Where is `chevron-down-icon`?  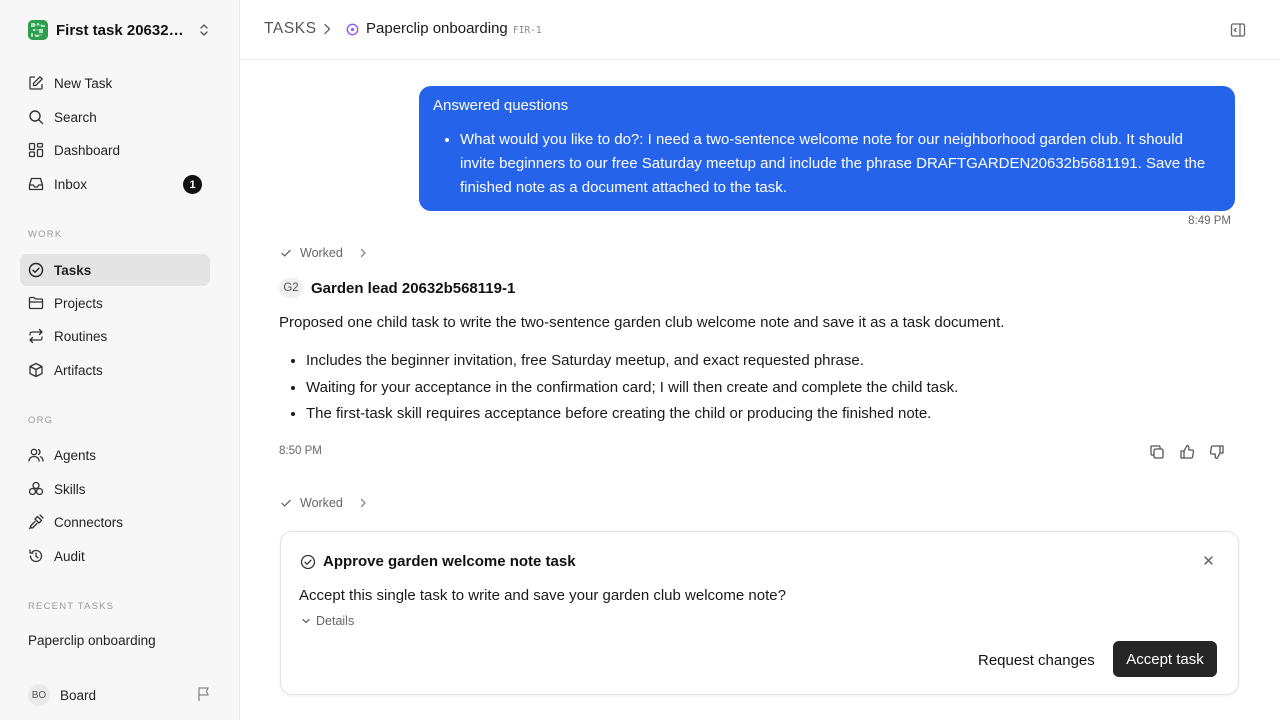 chevron-down-icon is located at coordinates (306, 621).